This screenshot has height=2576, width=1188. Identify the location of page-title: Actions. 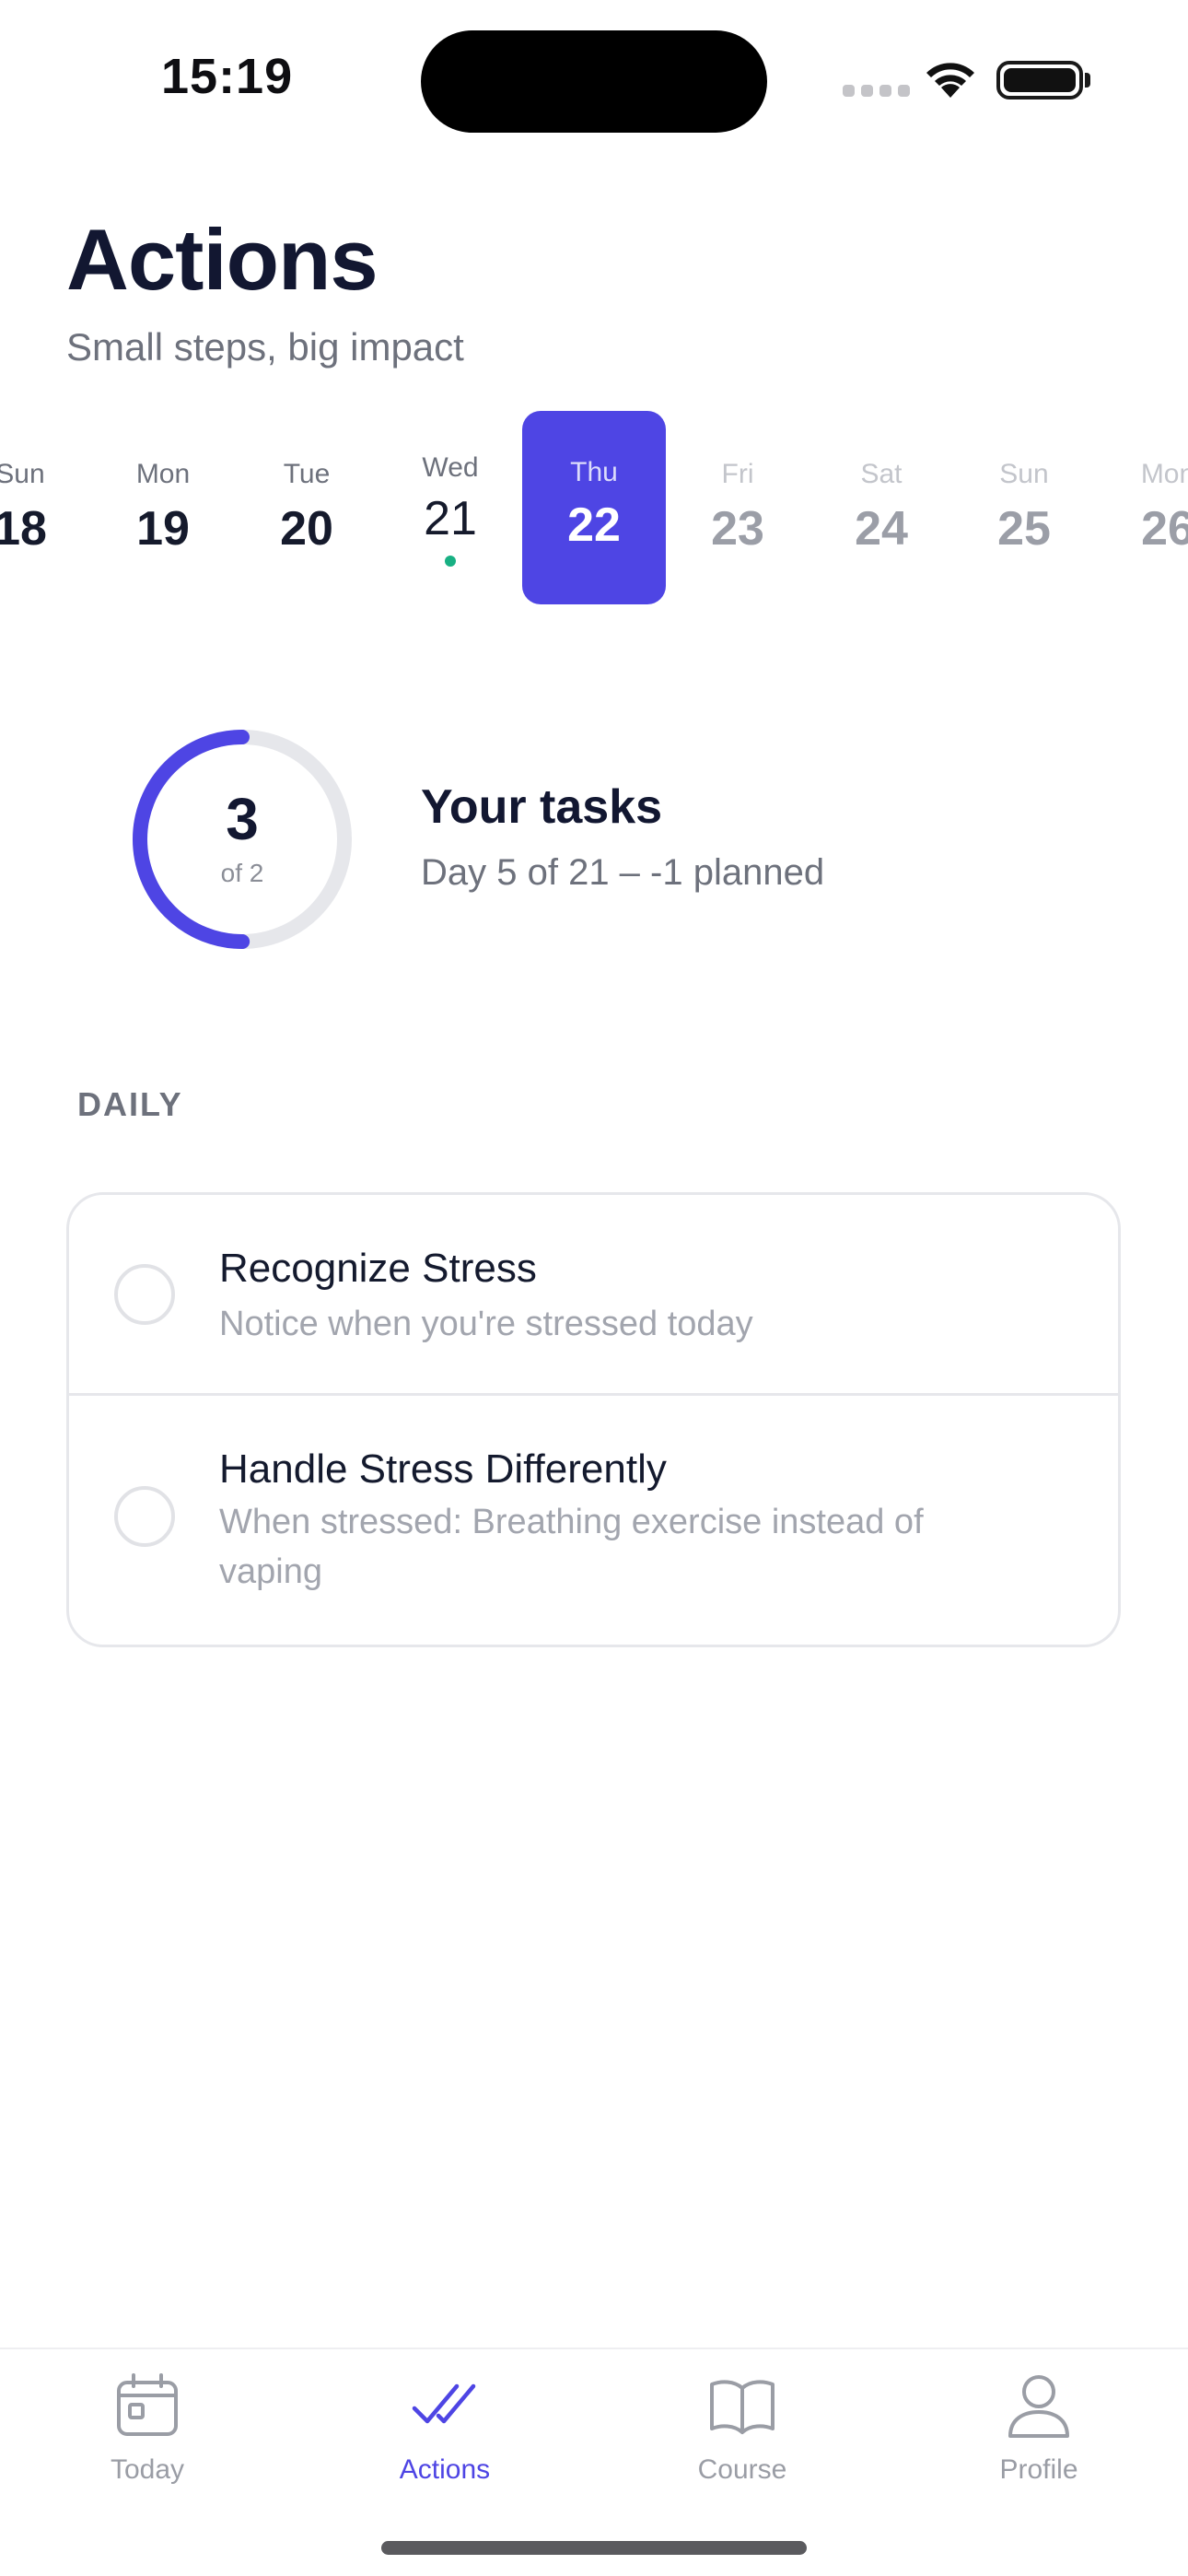
(222, 259).